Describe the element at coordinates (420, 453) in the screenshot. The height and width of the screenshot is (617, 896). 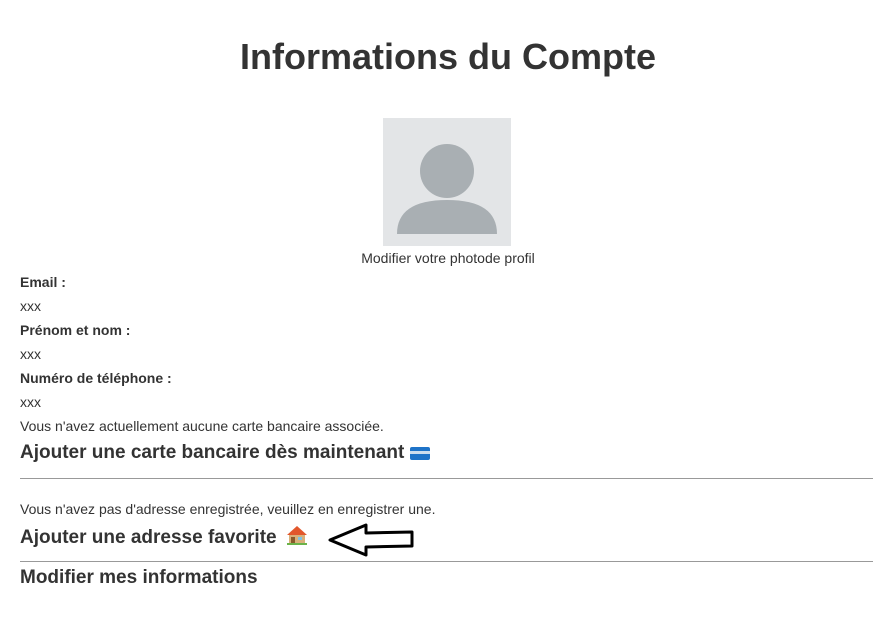
I see `credit-card-icon` at that location.